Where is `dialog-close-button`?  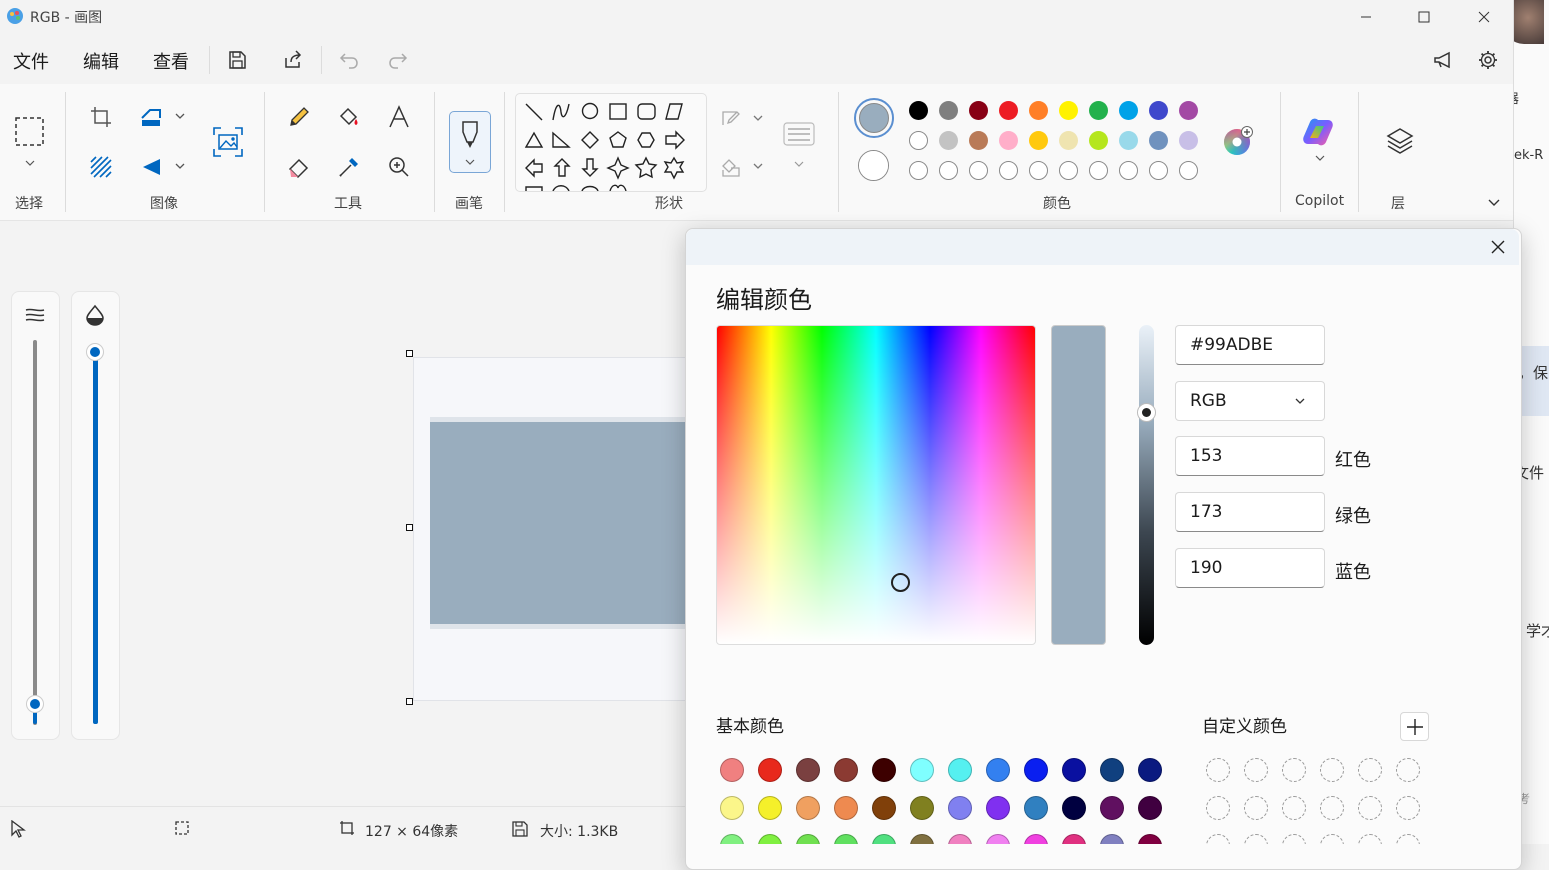
dialog-close-button is located at coordinates (1498, 247).